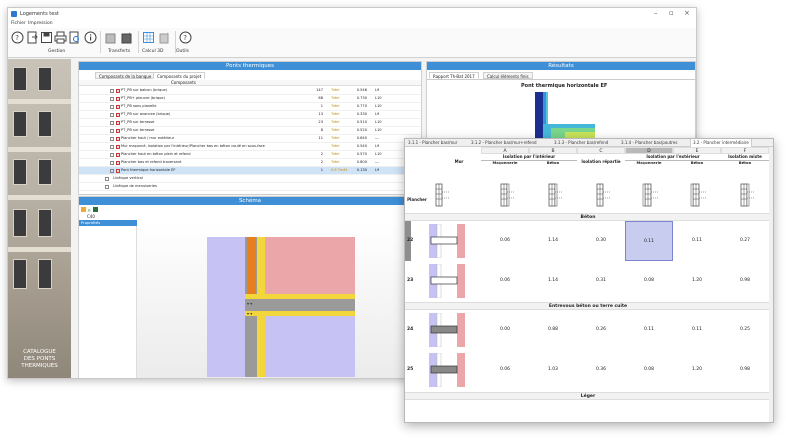 The height and width of the screenshot is (442, 786). Describe the element at coordinates (95, 209) in the screenshot. I see `material-icon` at that location.